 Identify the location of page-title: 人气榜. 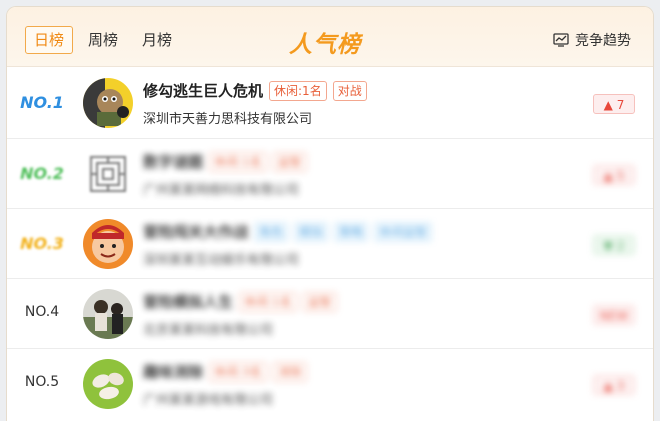
(325, 45).